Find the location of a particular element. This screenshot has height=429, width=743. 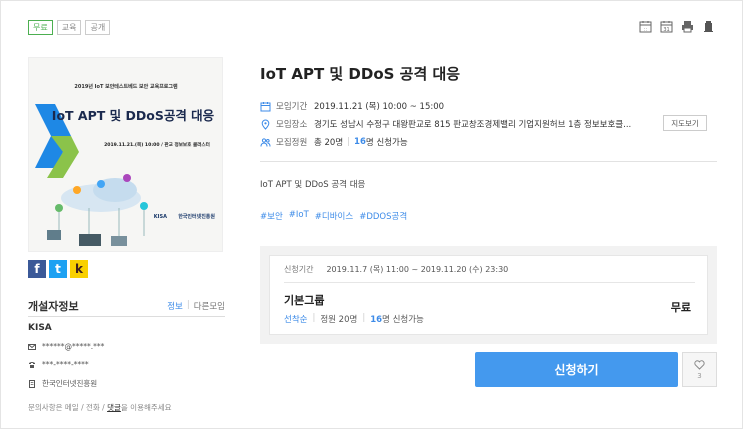

host-note-suffix: 을 이용해주세요 is located at coordinates (146, 407).